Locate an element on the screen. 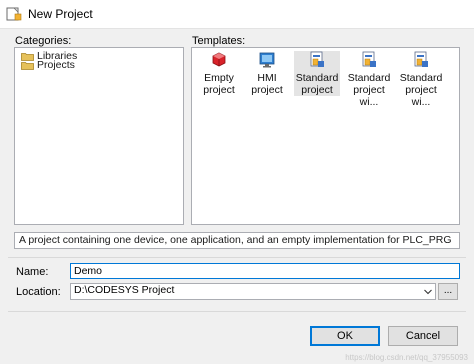 The width and height of the screenshot is (474, 364). cancel-button: Cancel is located at coordinates (423, 336).